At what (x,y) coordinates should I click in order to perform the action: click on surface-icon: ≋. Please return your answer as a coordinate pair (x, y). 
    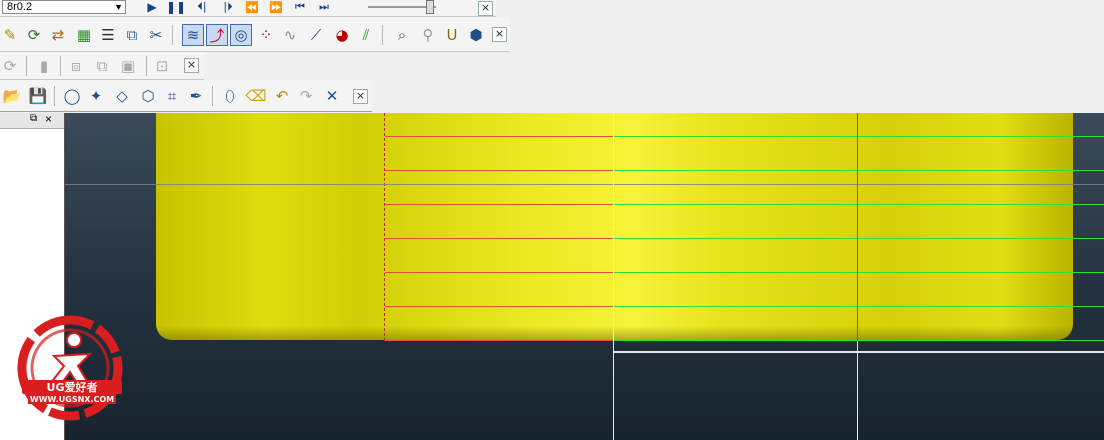
    Looking at the image, I should click on (193, 35).